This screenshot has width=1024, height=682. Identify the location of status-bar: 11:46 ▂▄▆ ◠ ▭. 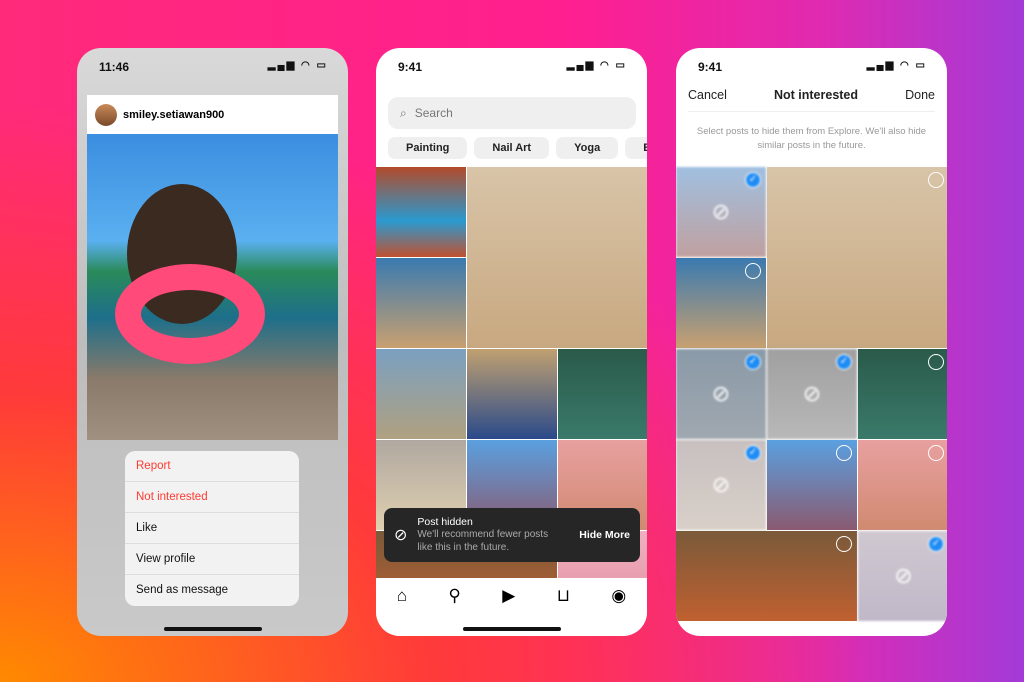
(213, 67).